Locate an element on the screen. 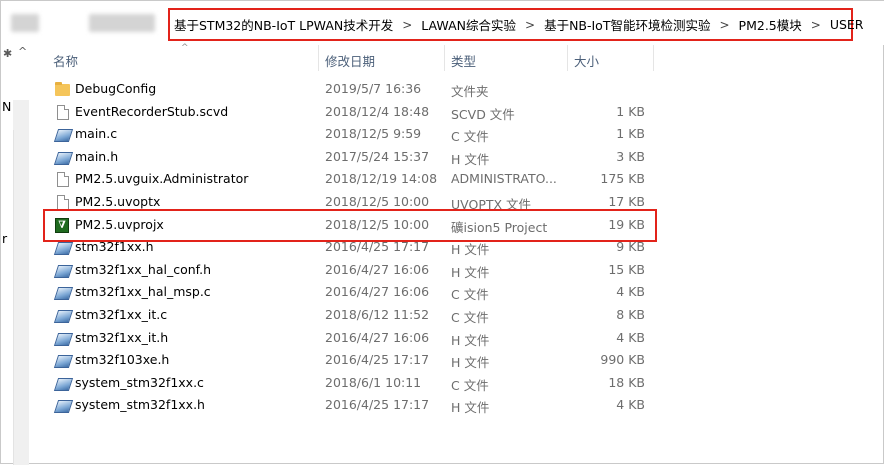 This screenshot has width=886, height=466. file-name: stm32f1xx_it.h is located at coordinates (122, 337).